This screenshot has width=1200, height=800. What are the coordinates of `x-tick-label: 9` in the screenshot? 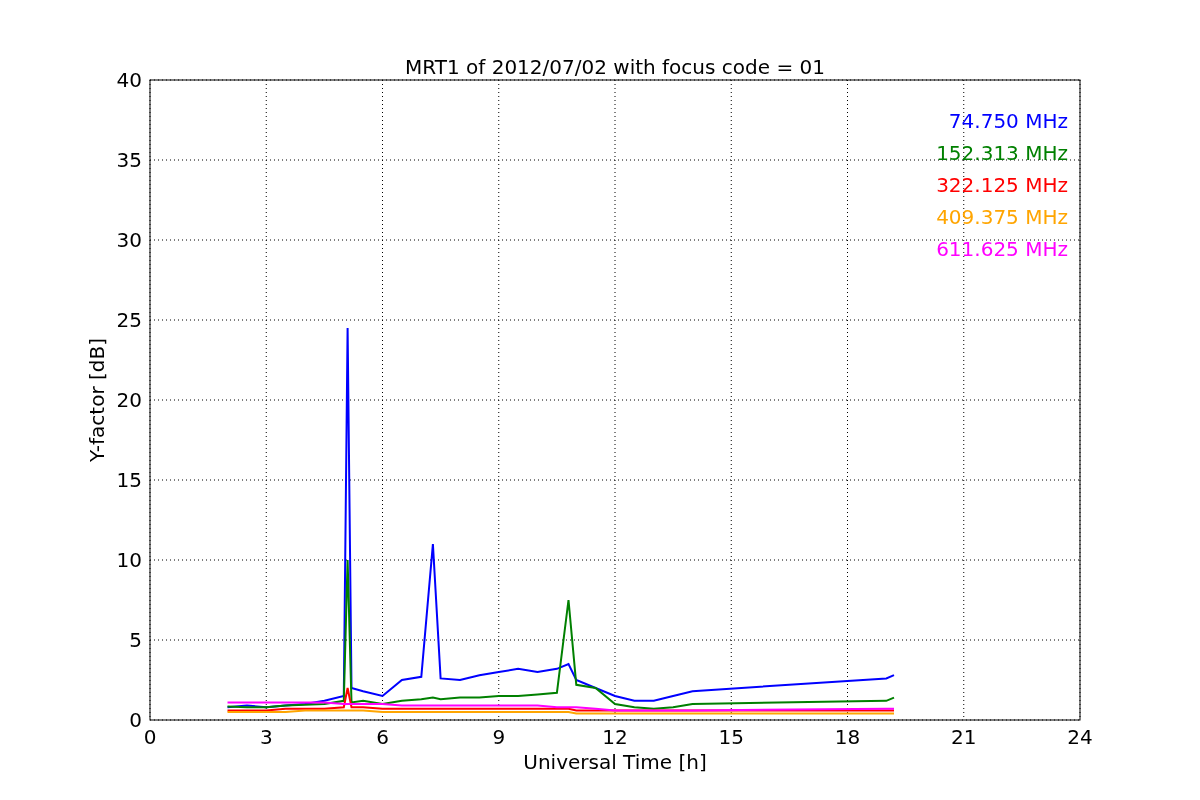 It's located at (499, 737).